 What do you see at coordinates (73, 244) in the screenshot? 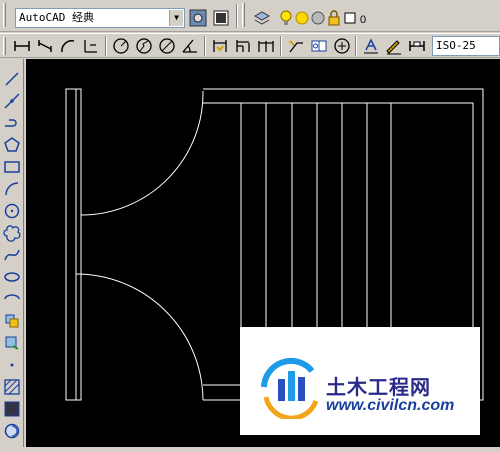
I see `wall-outline` at bounding box center [73, 244].